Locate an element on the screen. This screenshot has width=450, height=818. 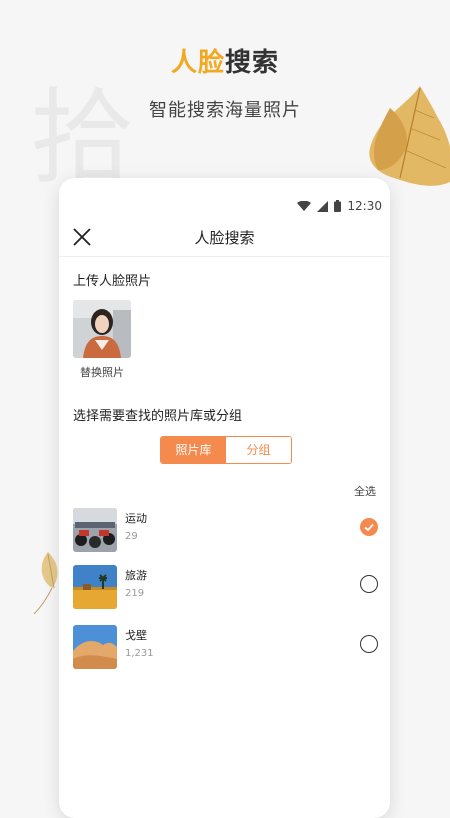
album-count: 29 is located at coordinates (131, 536).